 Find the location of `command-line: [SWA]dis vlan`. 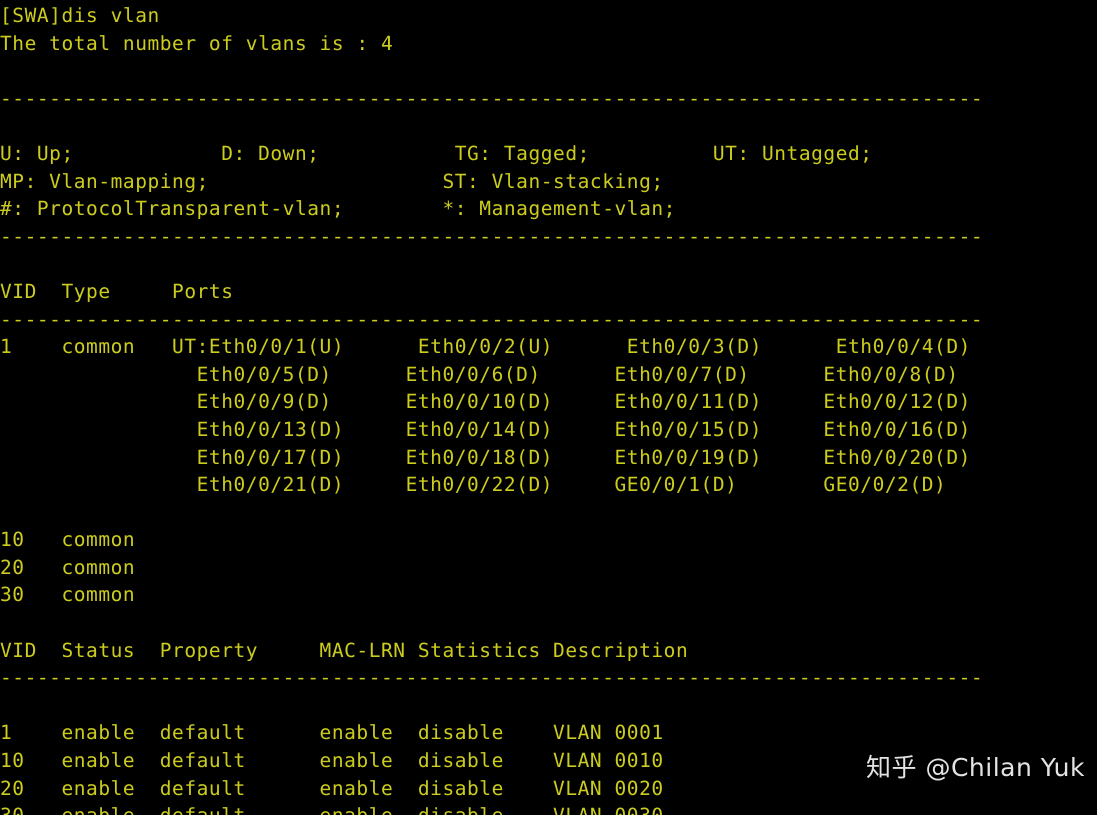

command-line: [SWA]dis vlan is located at coordinates (80, 15).